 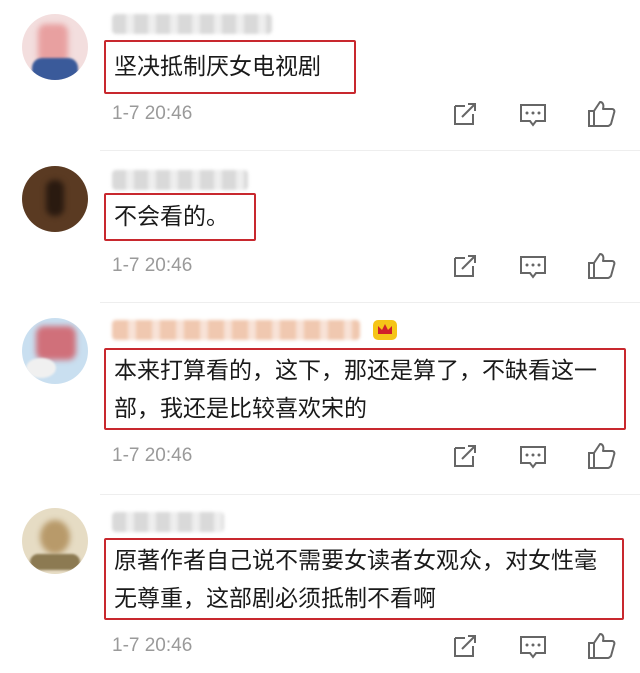 What do you see at coordinates (230, 67) in the screenshot?
I see `comment-text: 坚决抵制厌女电视剧` at bounding box center [230, 67].